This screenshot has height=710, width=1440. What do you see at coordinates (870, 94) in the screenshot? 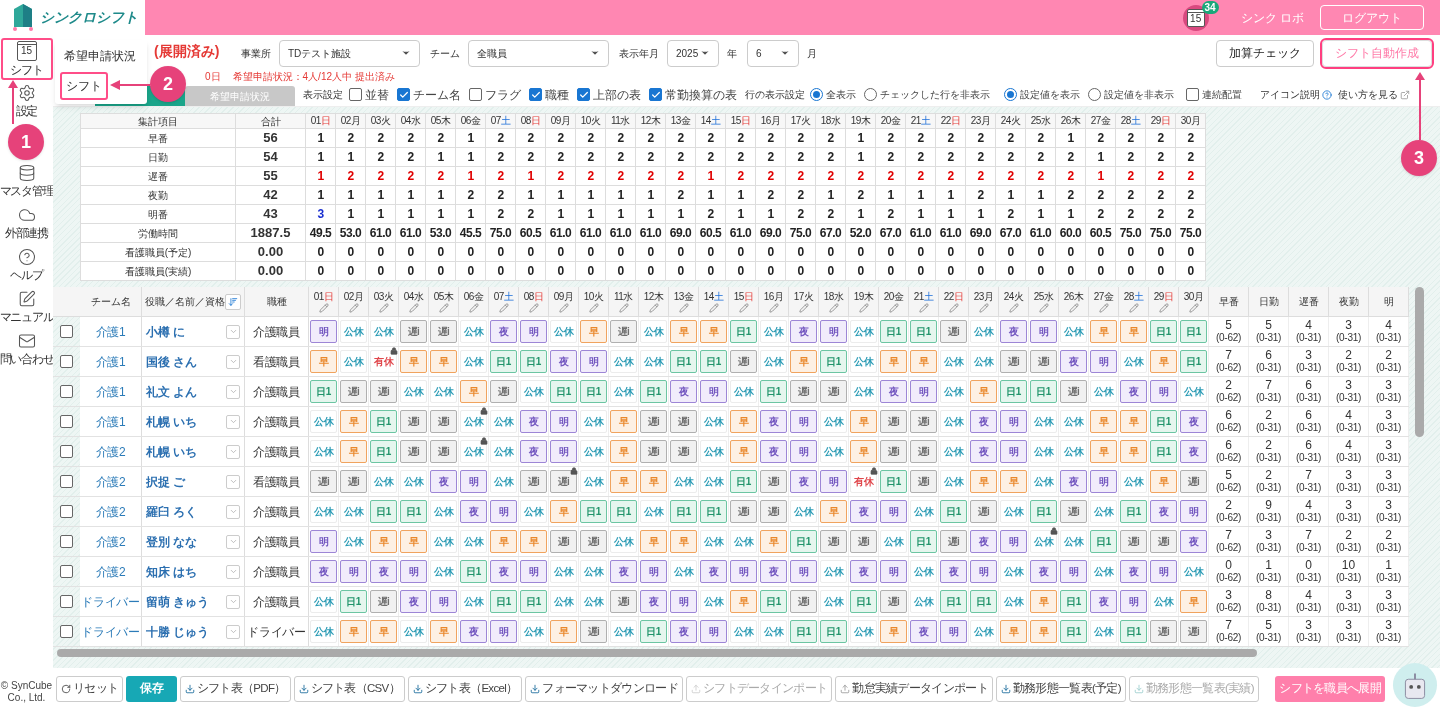
I see `radio-button` at bounding box center [870, 94].